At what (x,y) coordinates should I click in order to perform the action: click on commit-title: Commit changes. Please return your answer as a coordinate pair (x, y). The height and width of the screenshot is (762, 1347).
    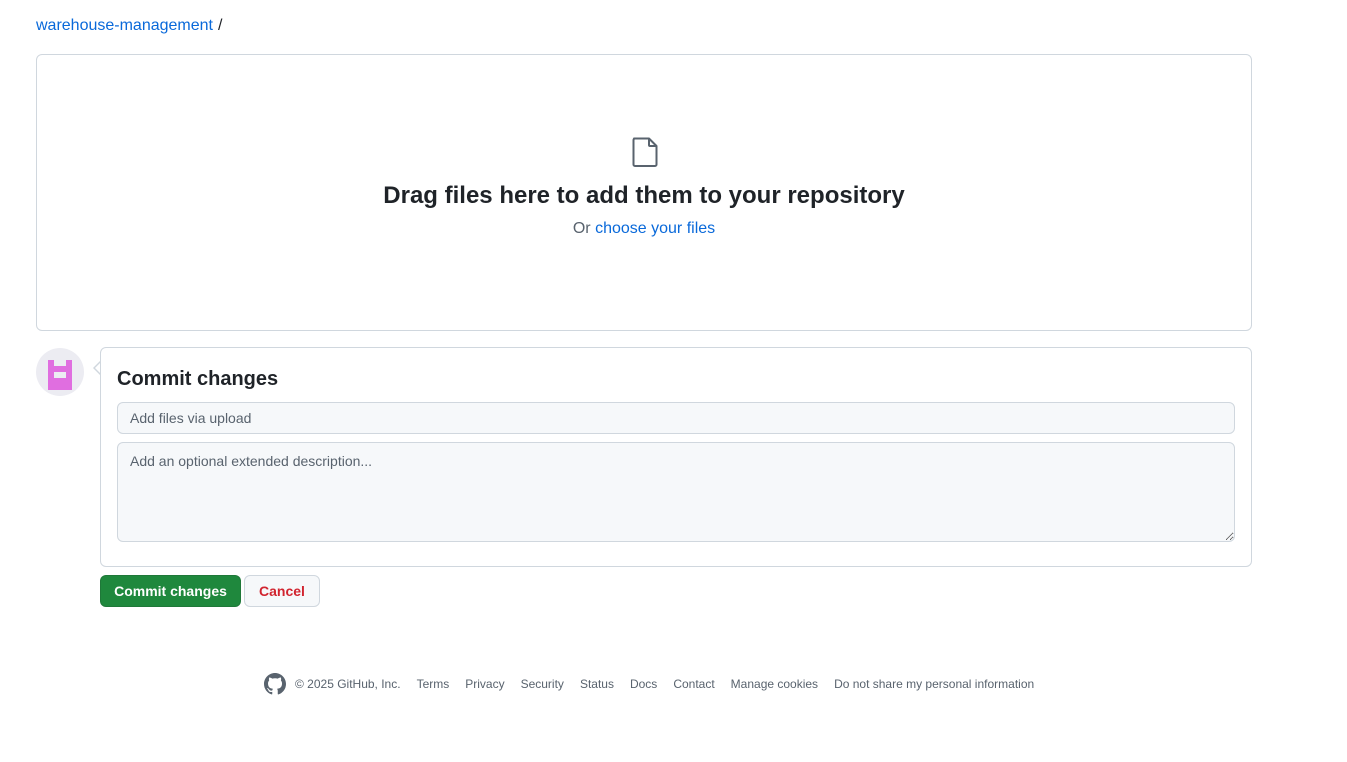
    Looking at the image, I should click on (198, 379).